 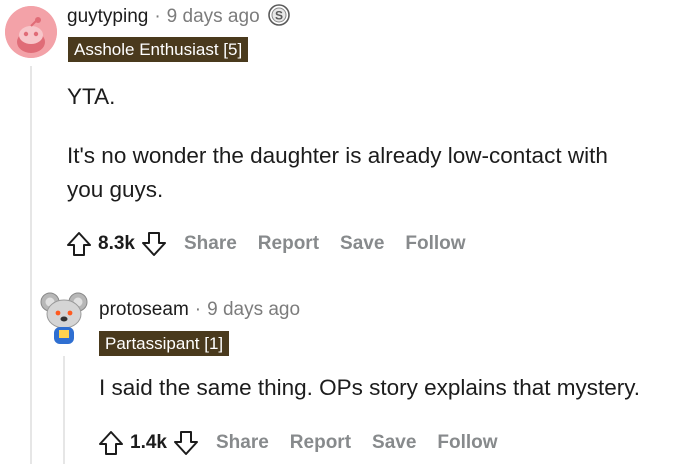 What do you see at coordinates (158, 49) in the screenshot?
I see `user-flair: Asshole Enthusiast [5]` at bounding box center [158, 49].